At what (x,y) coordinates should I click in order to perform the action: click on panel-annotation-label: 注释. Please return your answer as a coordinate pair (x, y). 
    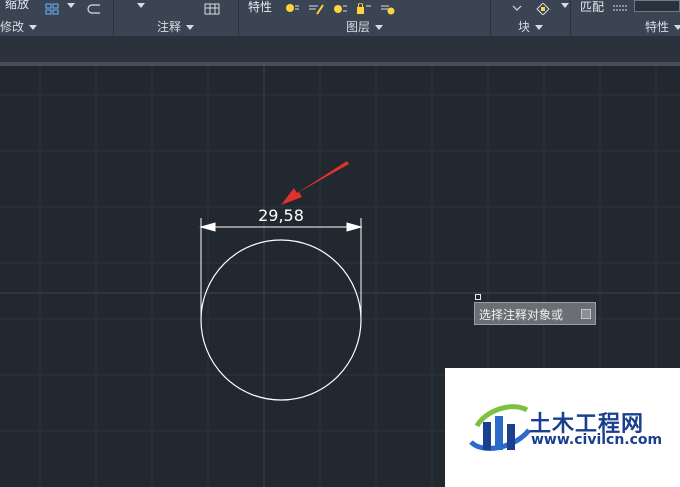
    Looking at the image, I should click on (169, 27).